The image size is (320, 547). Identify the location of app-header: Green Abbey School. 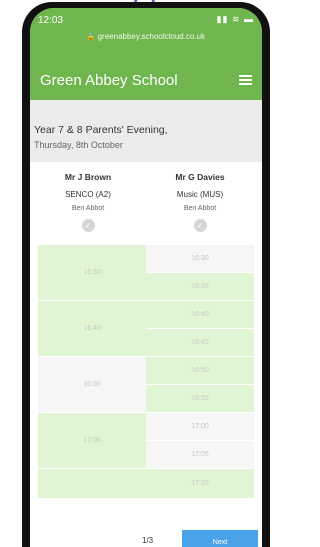
(146, 80).